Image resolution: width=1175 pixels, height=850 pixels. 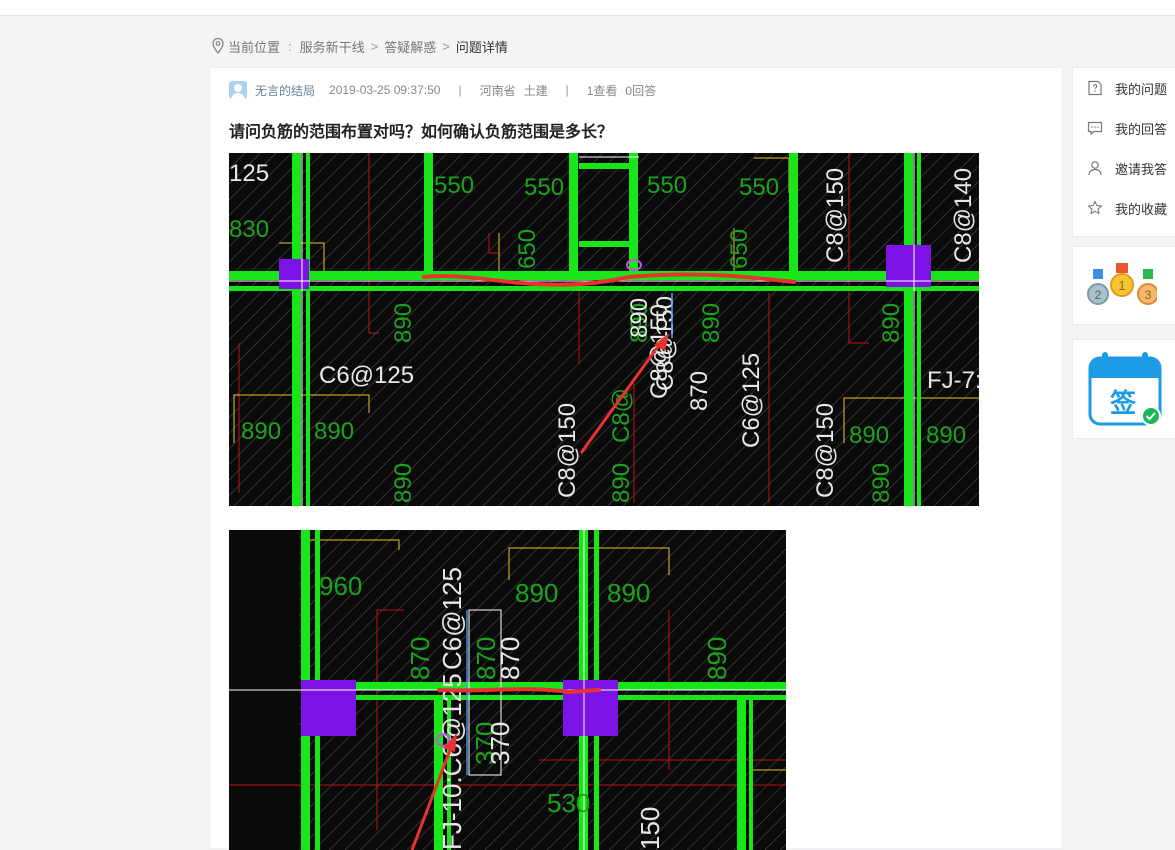 I want to click on cad-label: 125, so click(x=249, y=173).